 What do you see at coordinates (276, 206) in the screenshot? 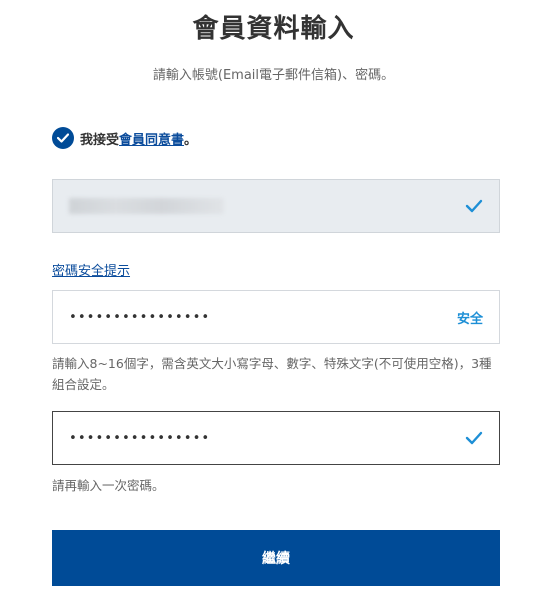
I see `account-field` at bounding box center [276, 206].